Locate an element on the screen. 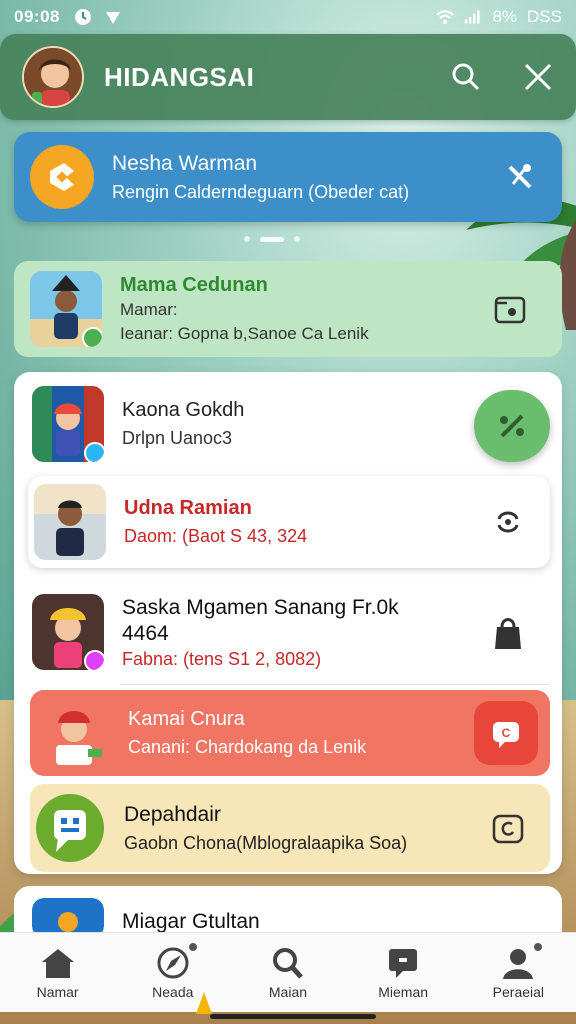 Image resolution: width=576 pixels, height=1024 pixels. percent-button is located at coordinates (512, 426).